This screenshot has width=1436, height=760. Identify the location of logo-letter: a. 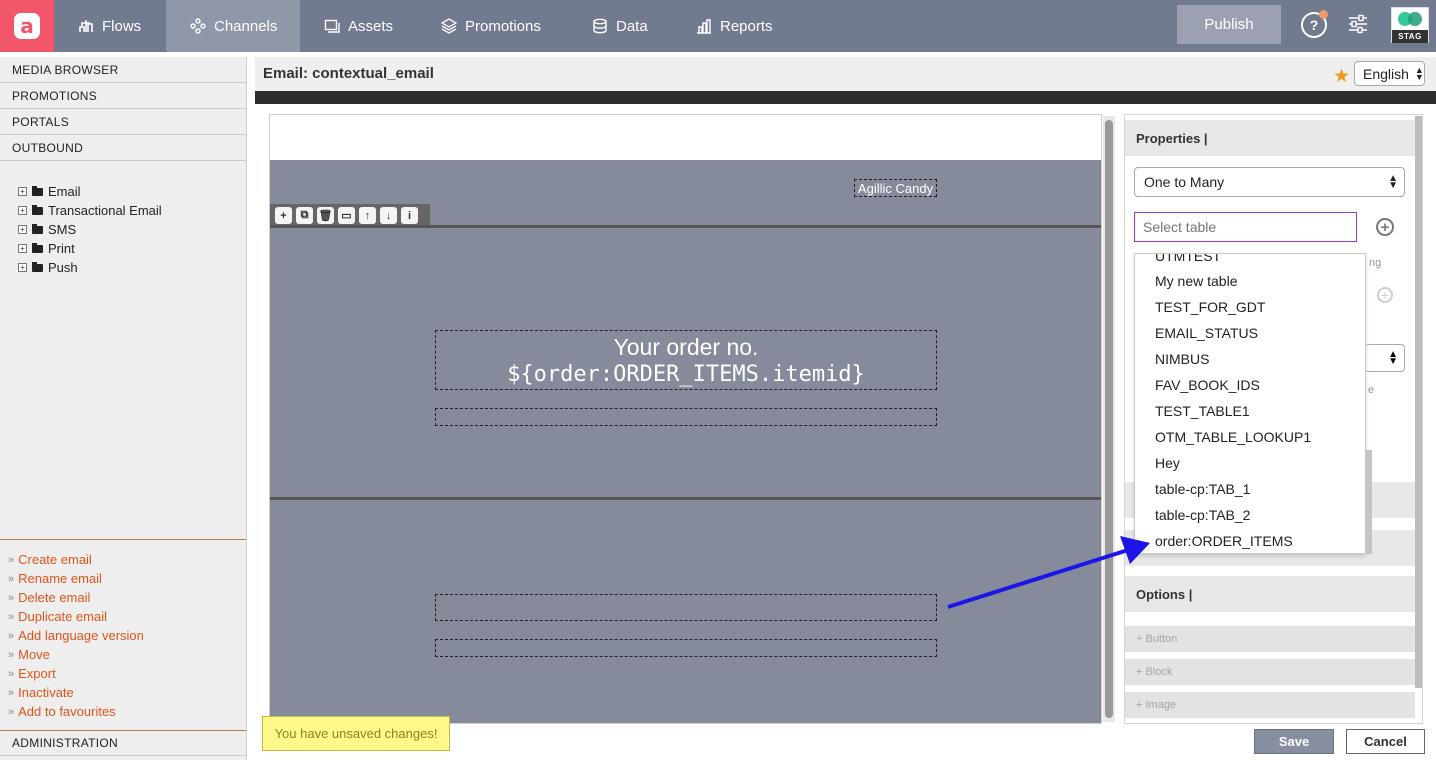
(27, 26).